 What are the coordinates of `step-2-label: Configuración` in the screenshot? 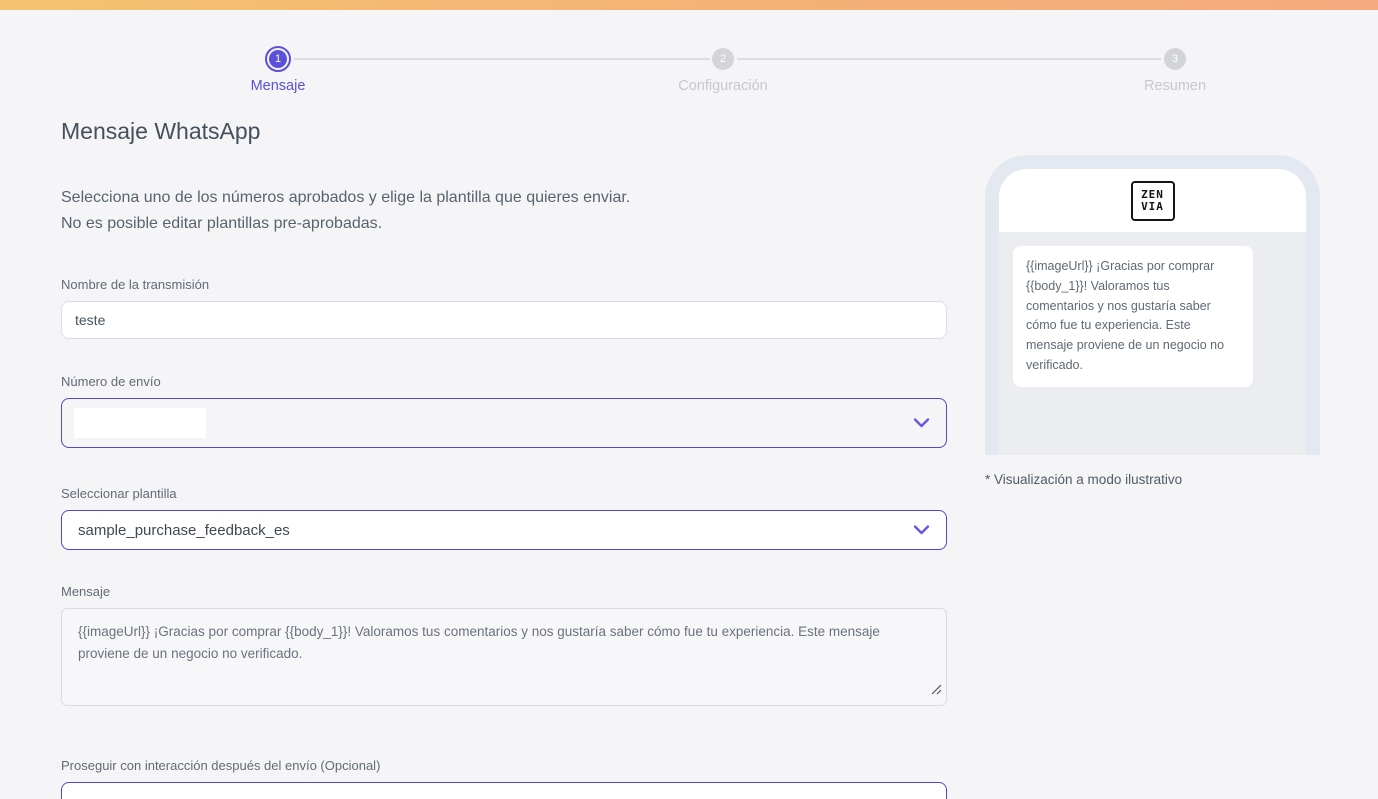 It's located at (723, 86).